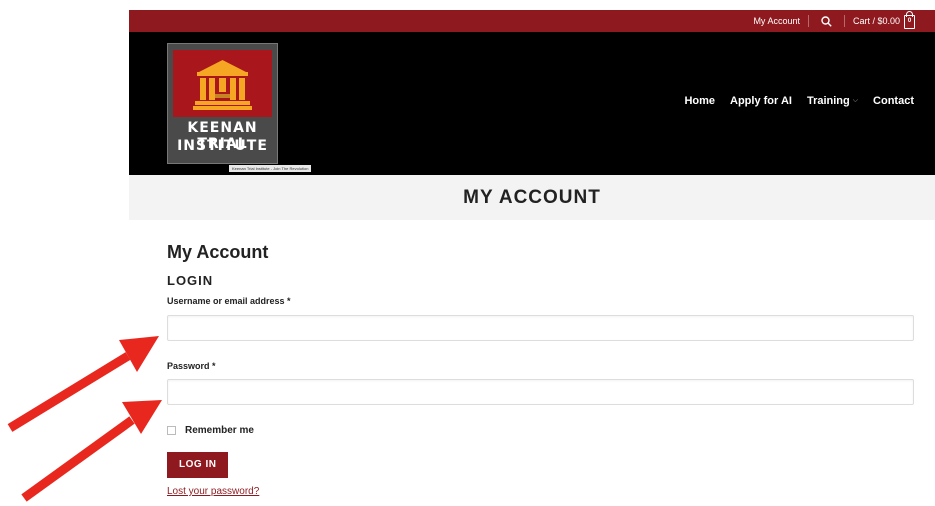 This screenshot has width=935, height=506. Describe the element at coordinates (171, 430) in the screenshot. I see `remember-me-checkbox` at that location.